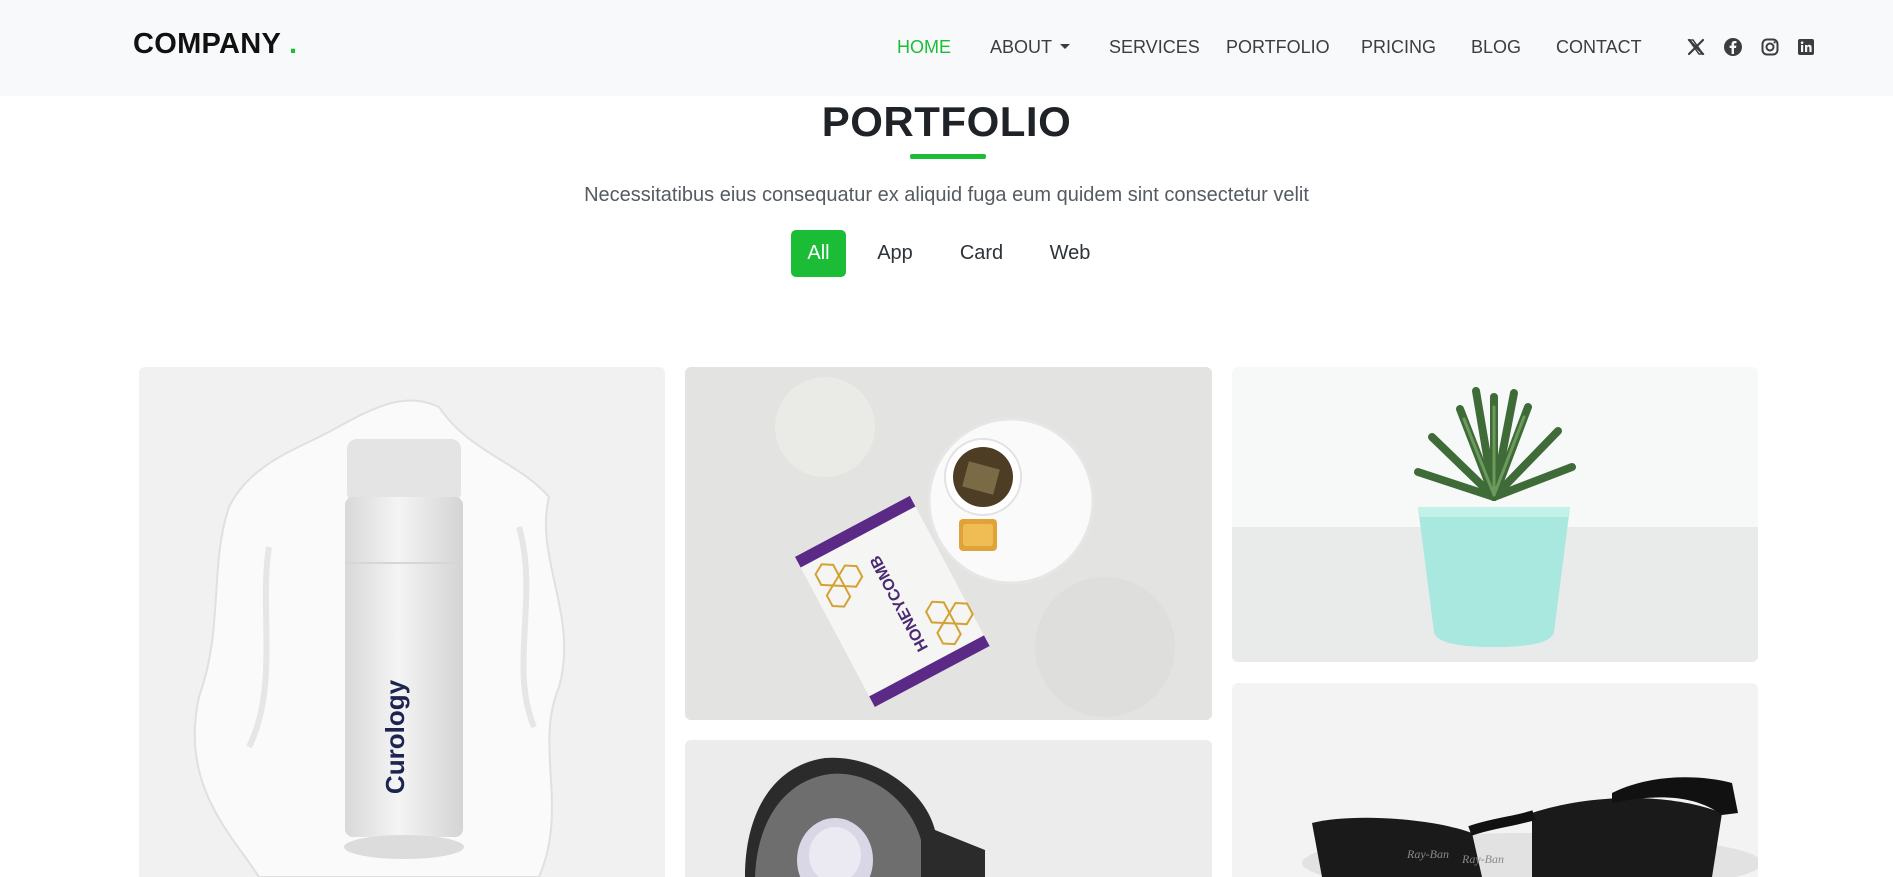 The image size is (1893, 877). I want to click on potted-succulent-image, so click(1495, 514).